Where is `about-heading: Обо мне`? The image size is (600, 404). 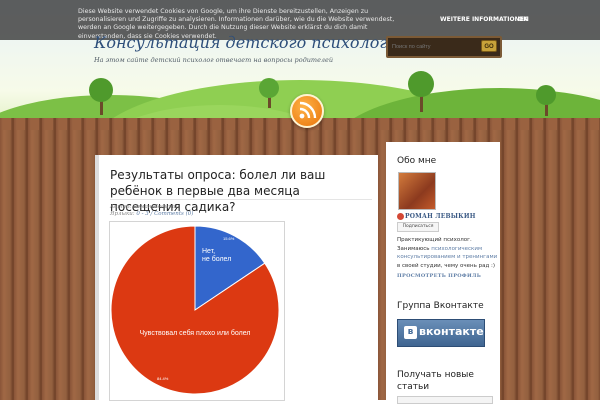 about-heading: Обо мне is located at coordinates (417, 161).